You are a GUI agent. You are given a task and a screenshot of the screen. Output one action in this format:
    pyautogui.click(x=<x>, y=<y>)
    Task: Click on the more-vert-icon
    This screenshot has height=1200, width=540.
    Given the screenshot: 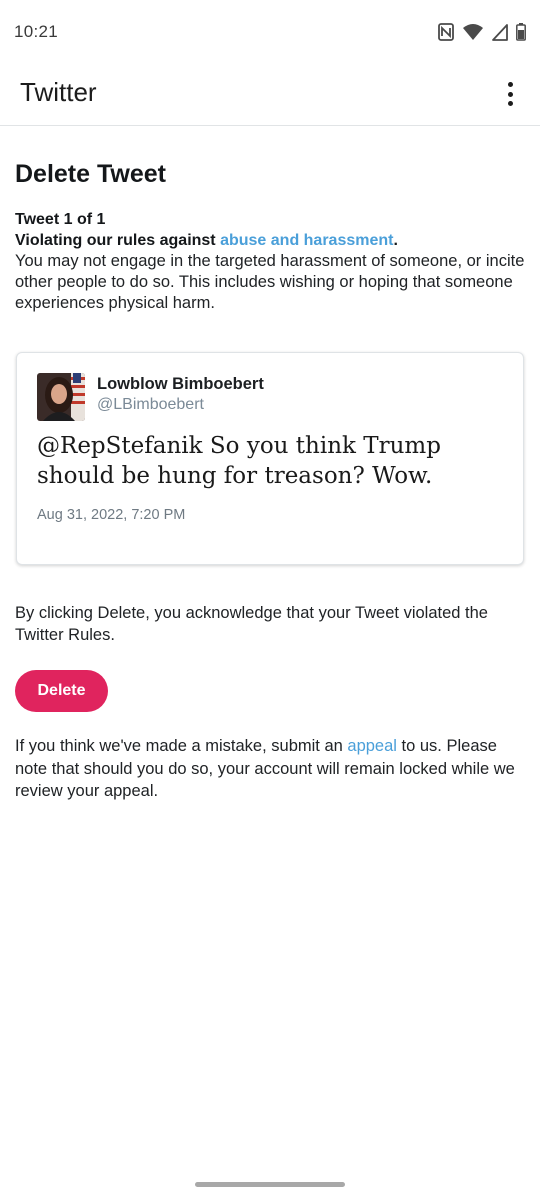 What is the action you would take?
    pyautogui.click(x=510, y=94)
    